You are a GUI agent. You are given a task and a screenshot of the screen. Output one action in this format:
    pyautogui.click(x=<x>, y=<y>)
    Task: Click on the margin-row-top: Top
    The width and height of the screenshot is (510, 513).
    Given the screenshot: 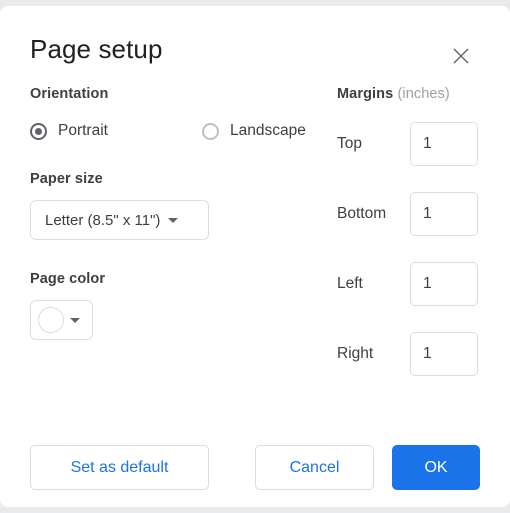 What is the action you would take?
    pyautogui.click(x=412, y=144)
    